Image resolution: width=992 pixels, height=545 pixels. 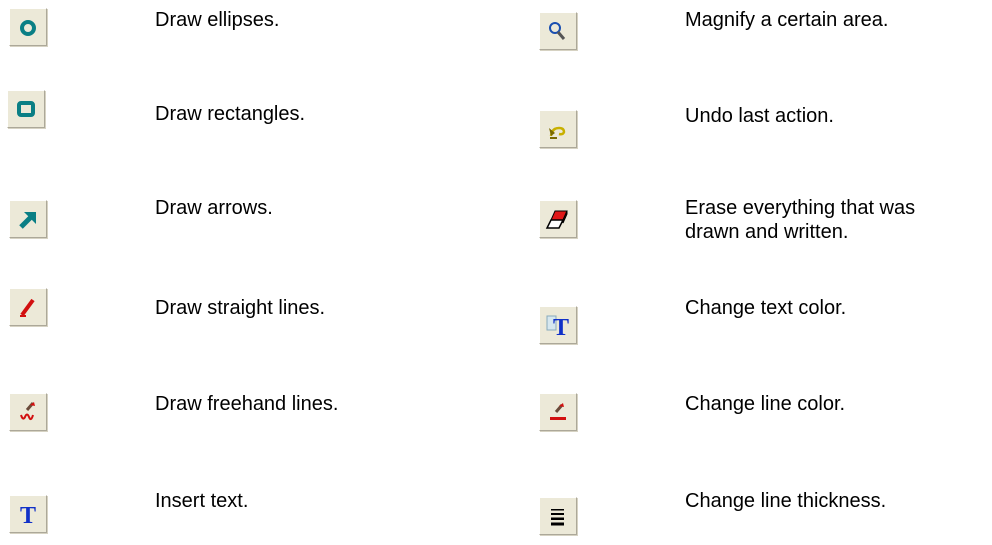 What do you see at coordinates (214, 208) in the screenshot?
I see `arrow-tool-description: Draw arrows.` at bounding box center [214, 208].